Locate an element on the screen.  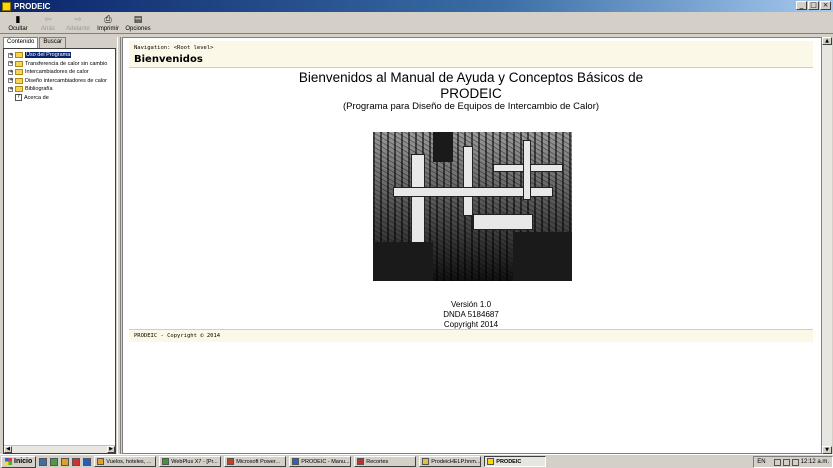
options-button: ▤ Opciones is located at coordinates (138, 23).